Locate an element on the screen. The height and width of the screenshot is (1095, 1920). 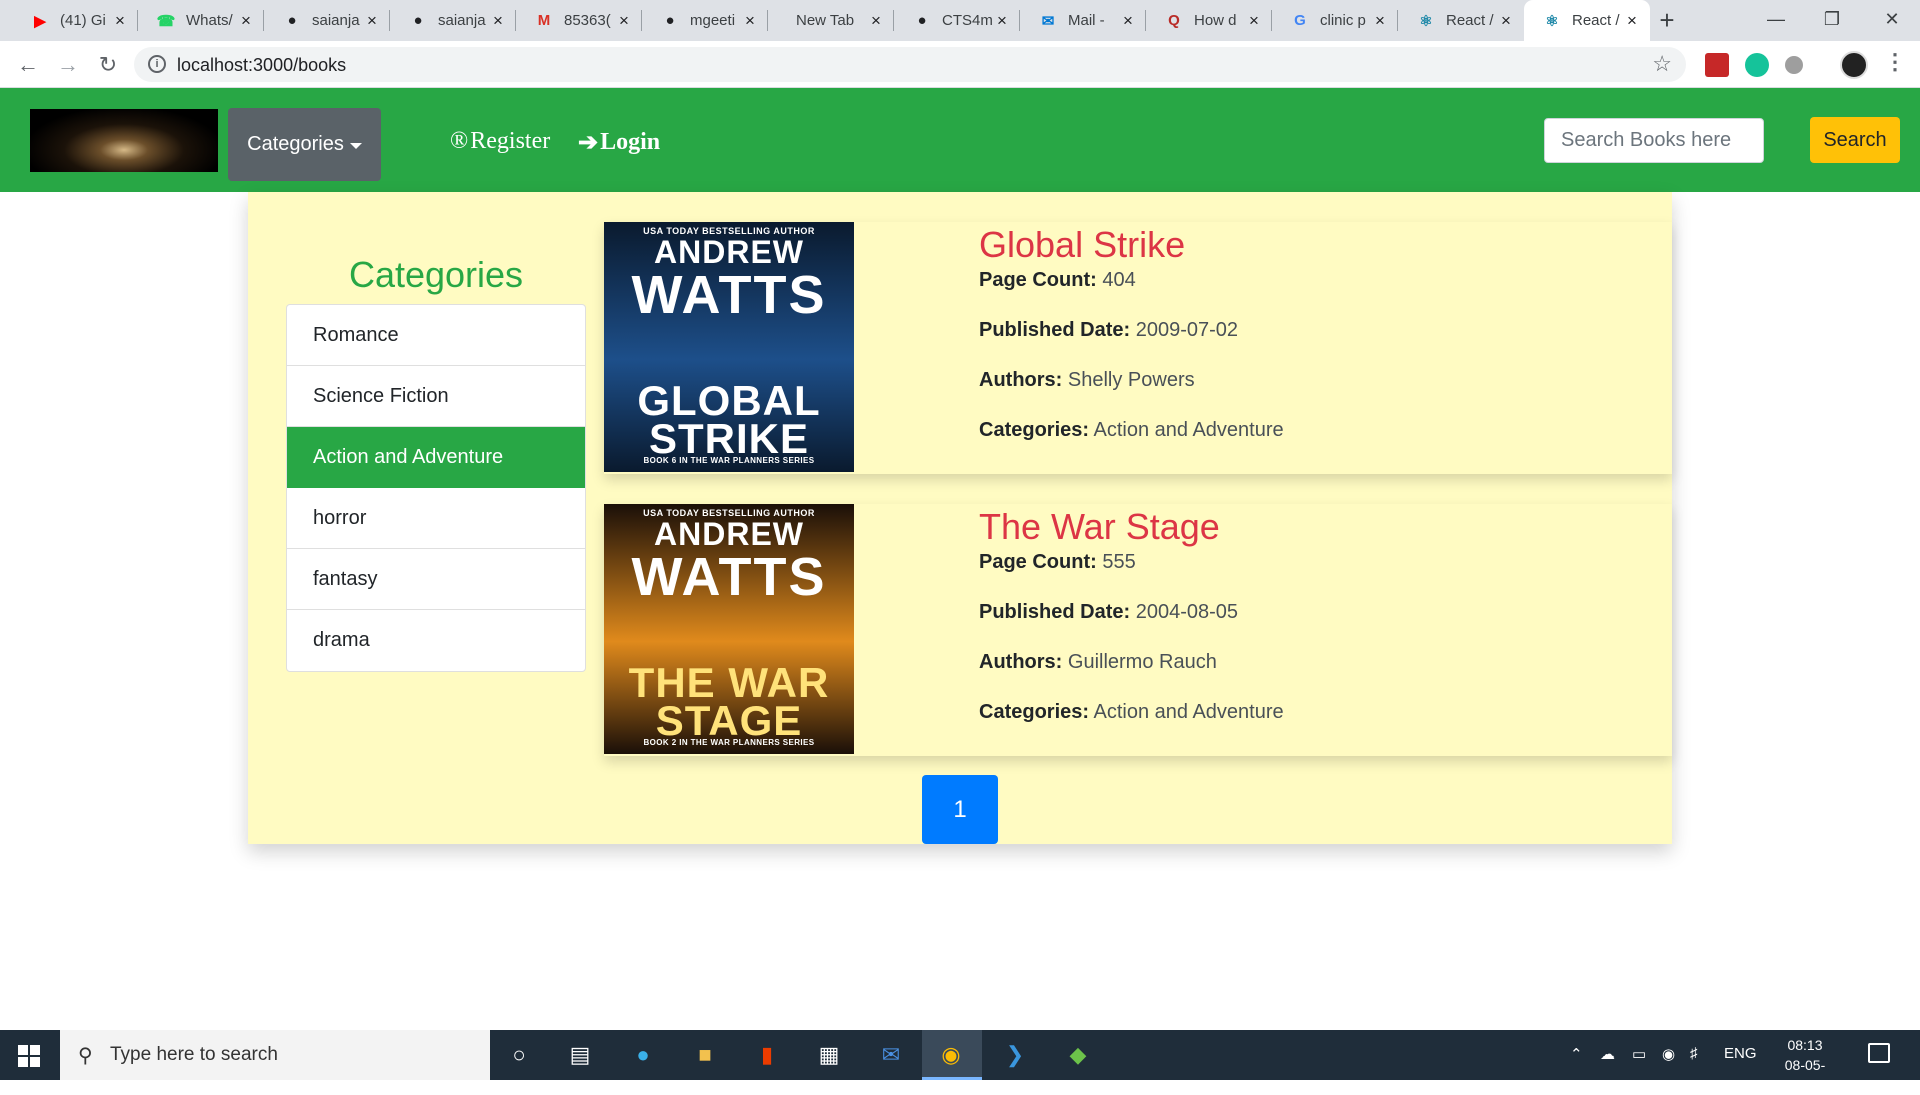
extension-circle-icon is located at coordinates (1794, 65).